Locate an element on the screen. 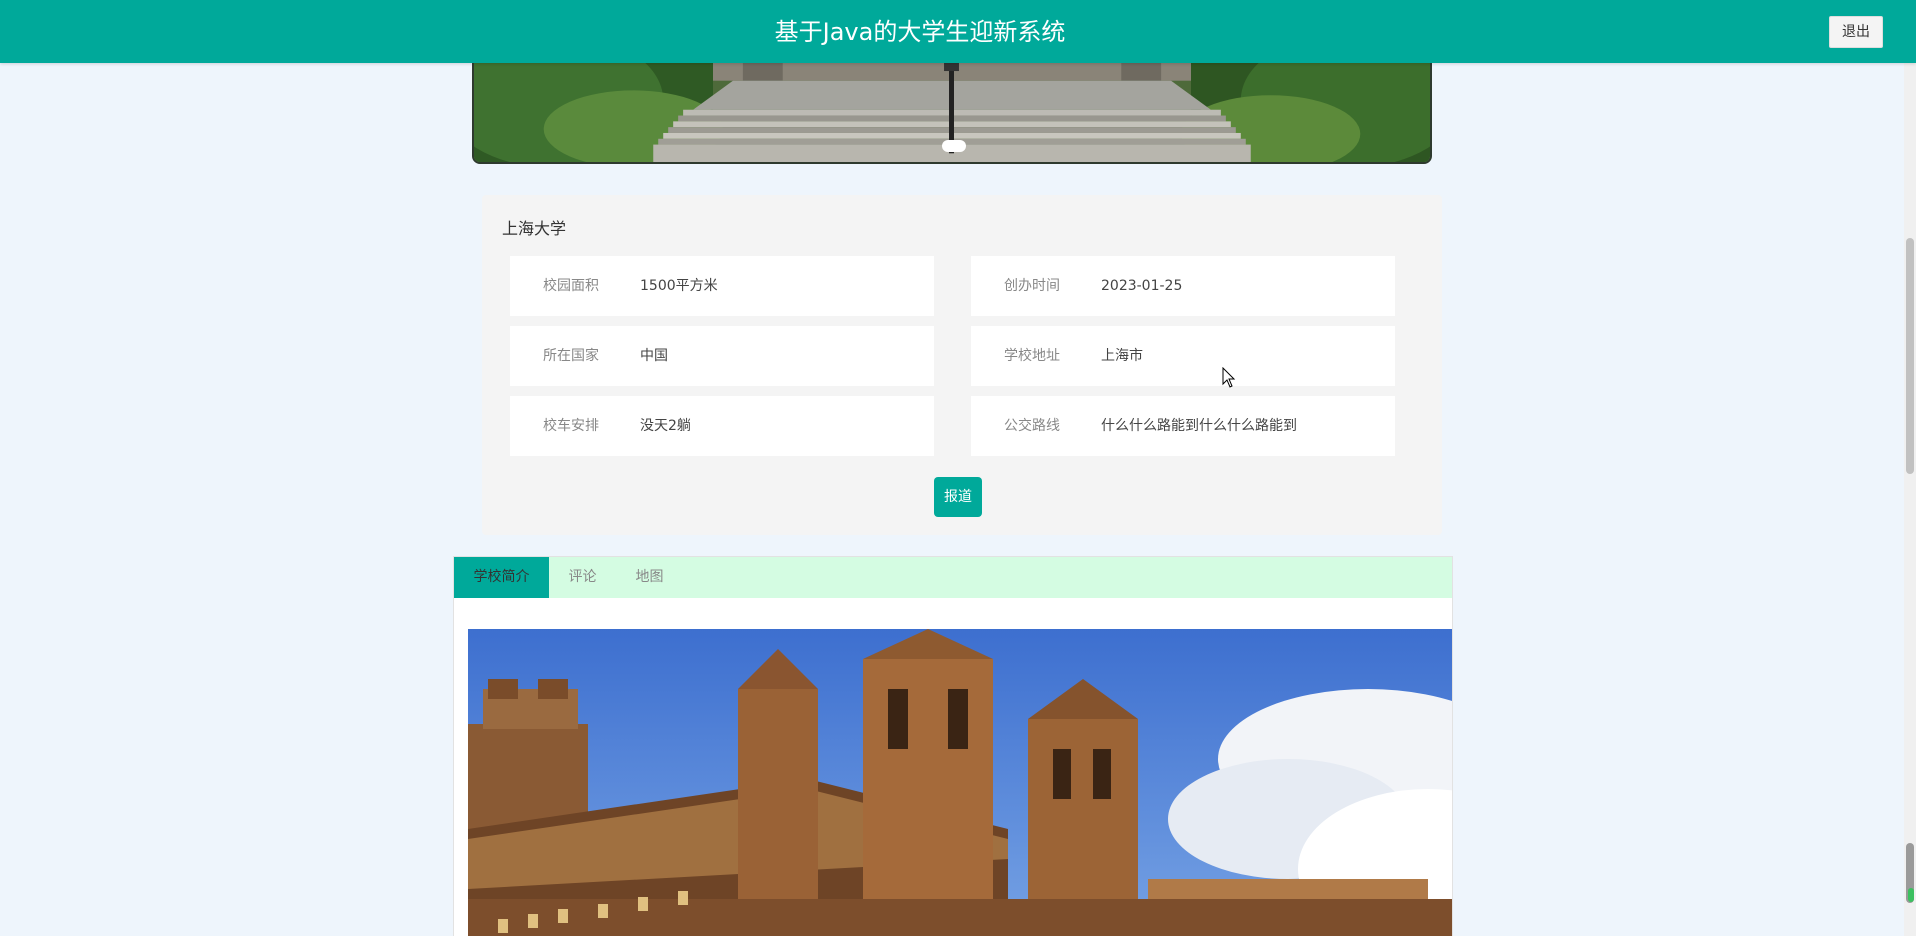  info-label: 校园面积 is located at coordinates (571, 286).